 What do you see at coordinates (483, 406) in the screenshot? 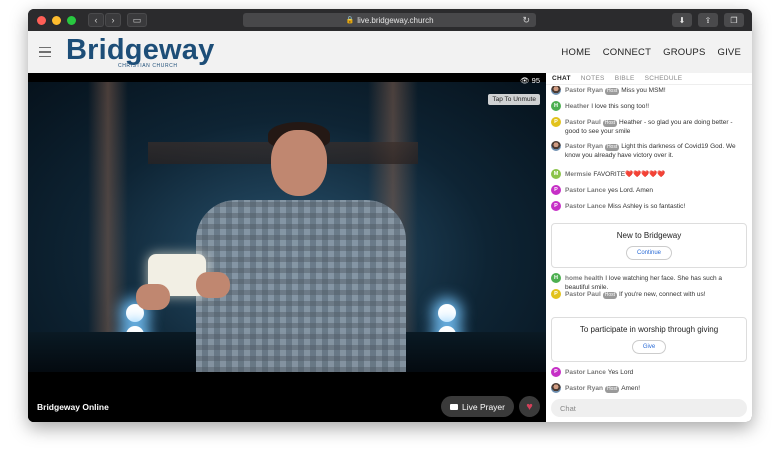
I see `live-prayer-label: Live Prayer` at bounding box center [483, 406].